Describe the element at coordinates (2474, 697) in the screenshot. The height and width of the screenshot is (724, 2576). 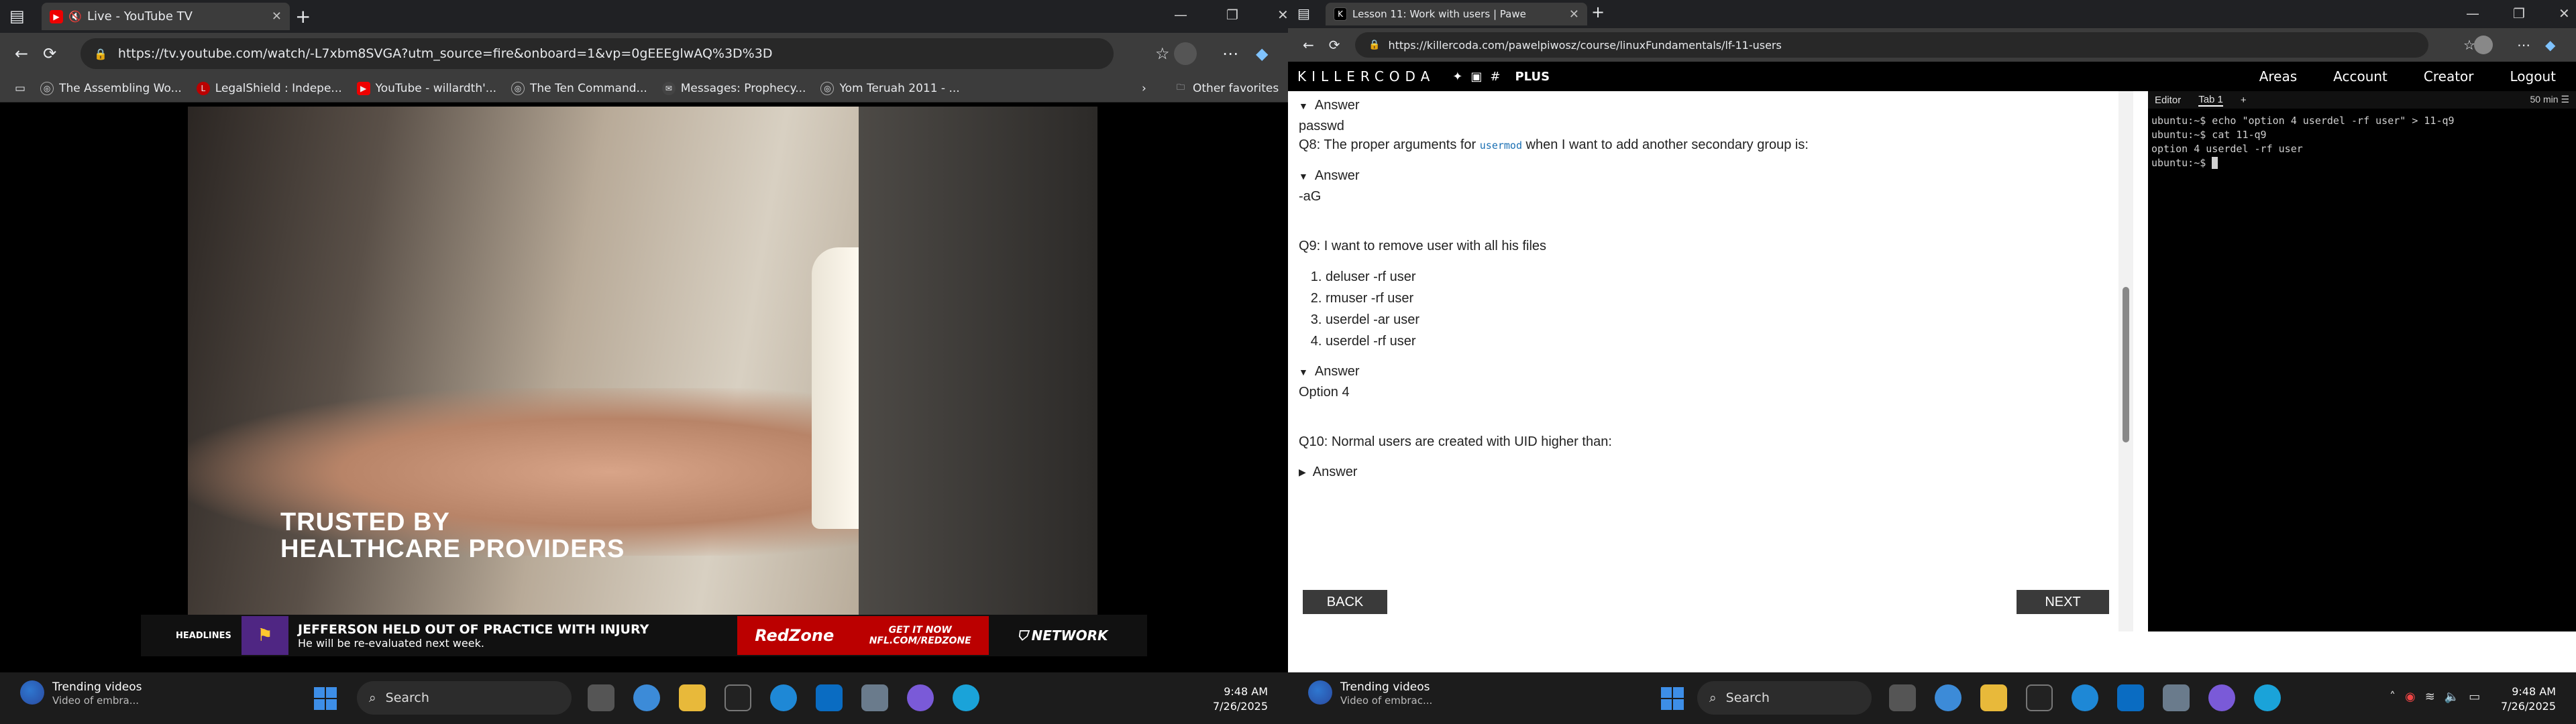
I see `battery-icon: ▭` at that location.